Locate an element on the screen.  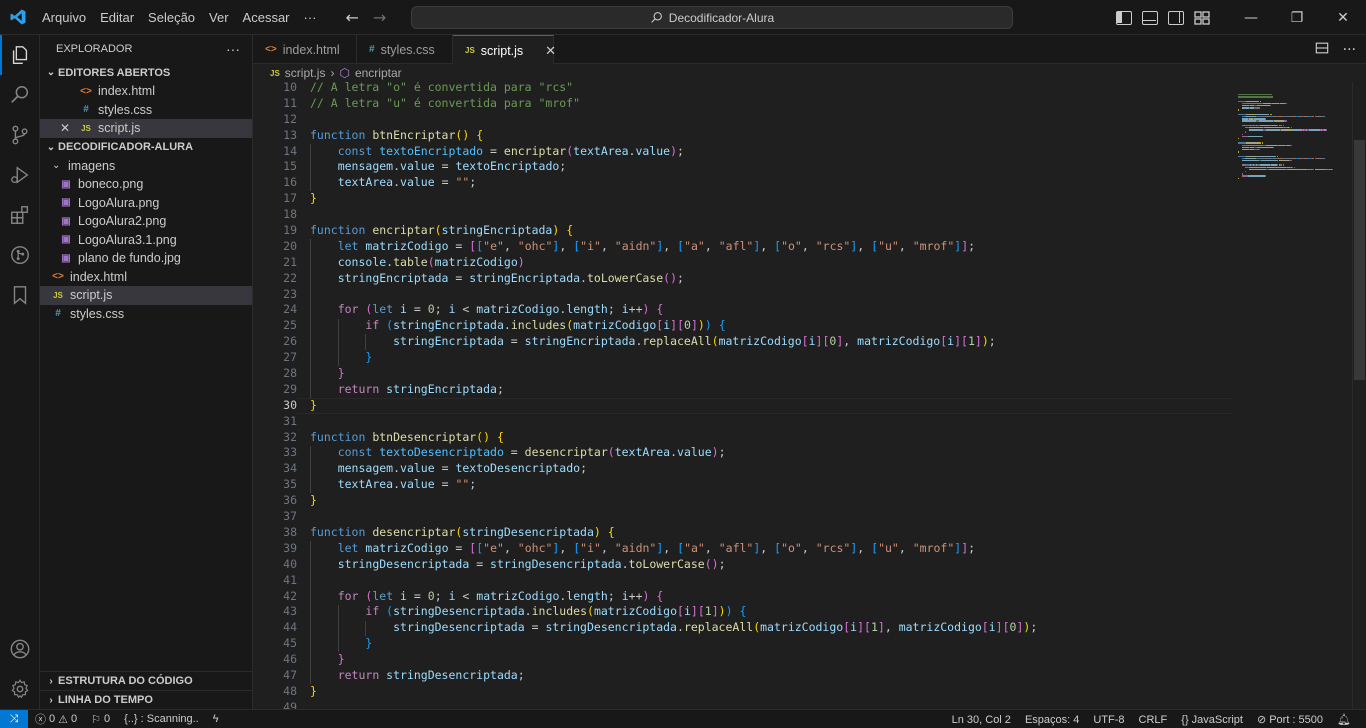
explorer-more-icon: ··· is located at coordinates (233, 49).